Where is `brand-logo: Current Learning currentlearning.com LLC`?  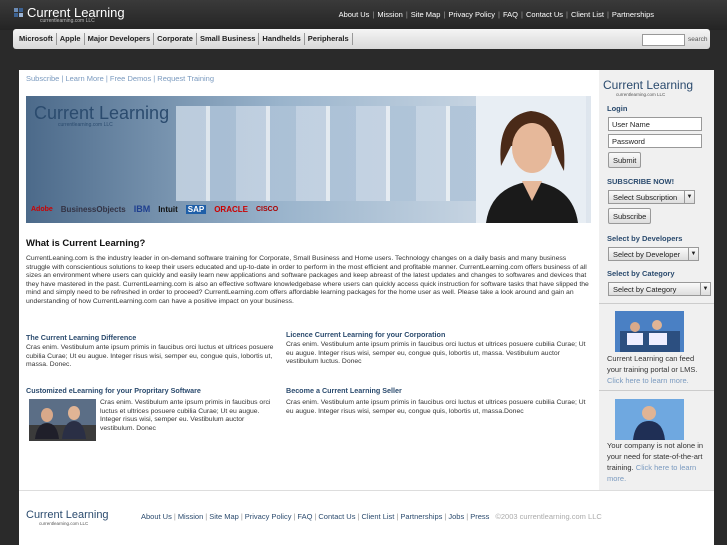
brand-logo: Current Learning currentlearning.com LLC is located at coordinates (69, 15).